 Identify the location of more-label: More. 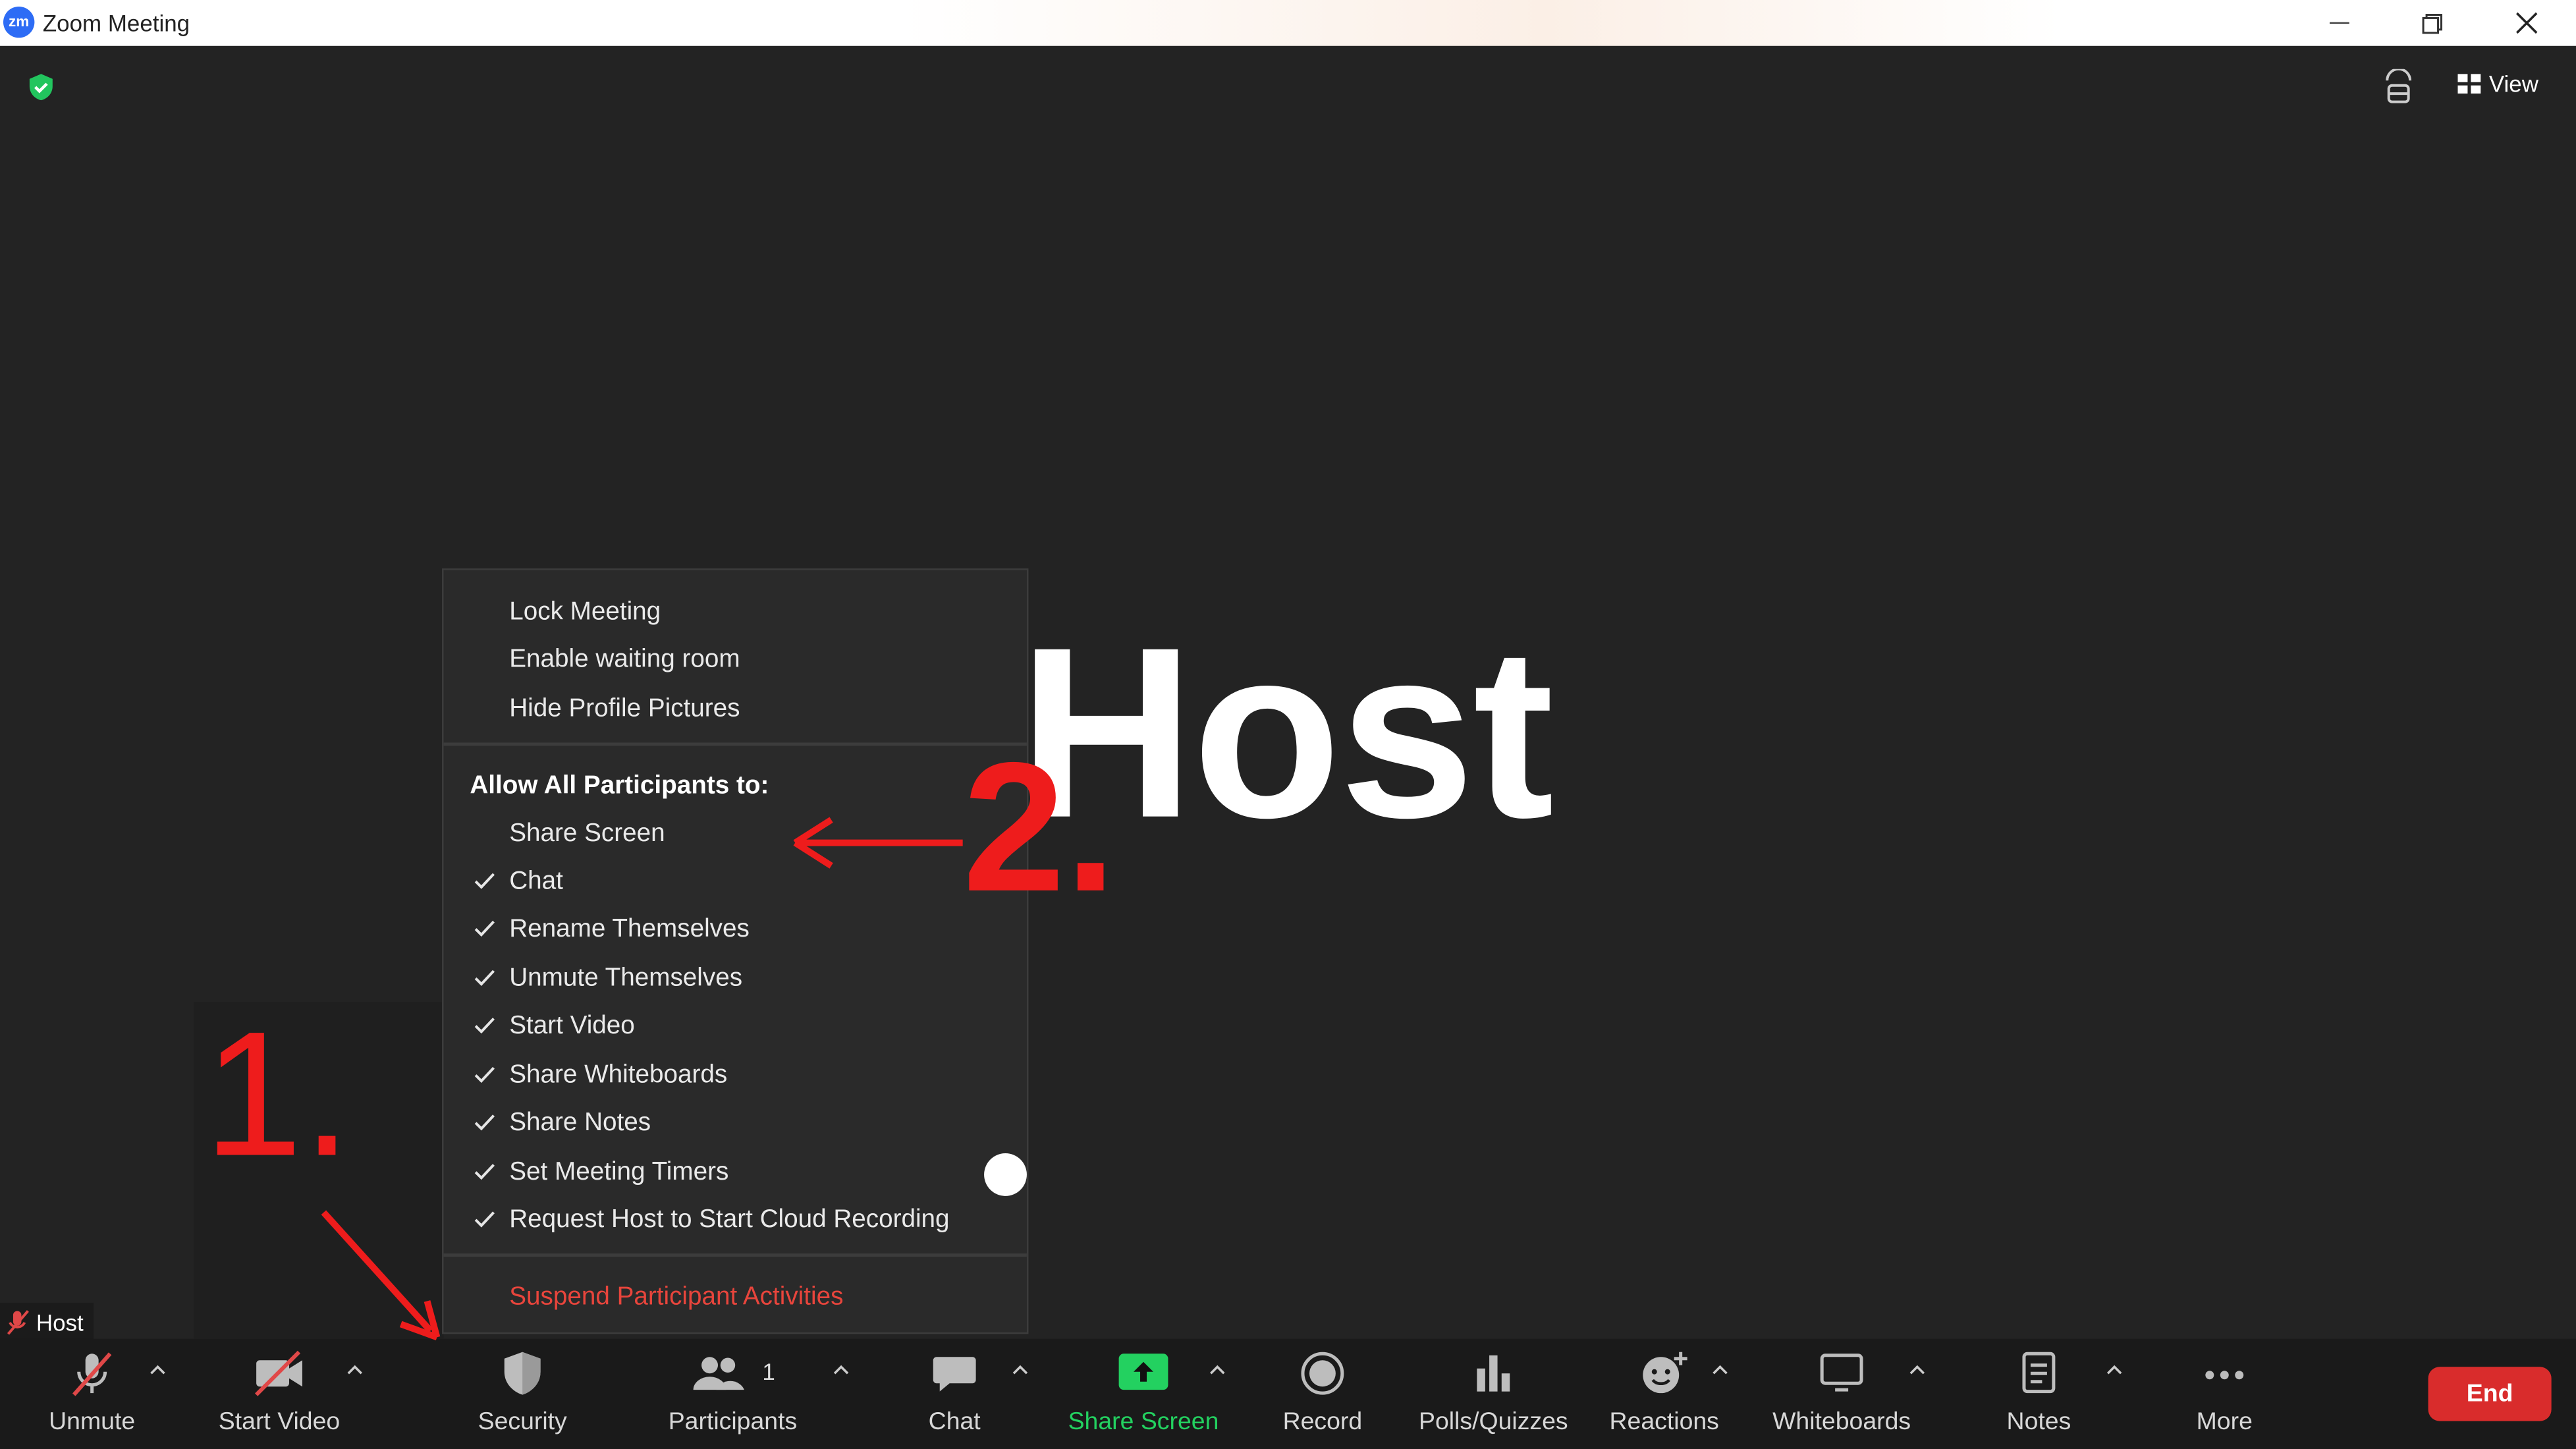
(2224, 1422).